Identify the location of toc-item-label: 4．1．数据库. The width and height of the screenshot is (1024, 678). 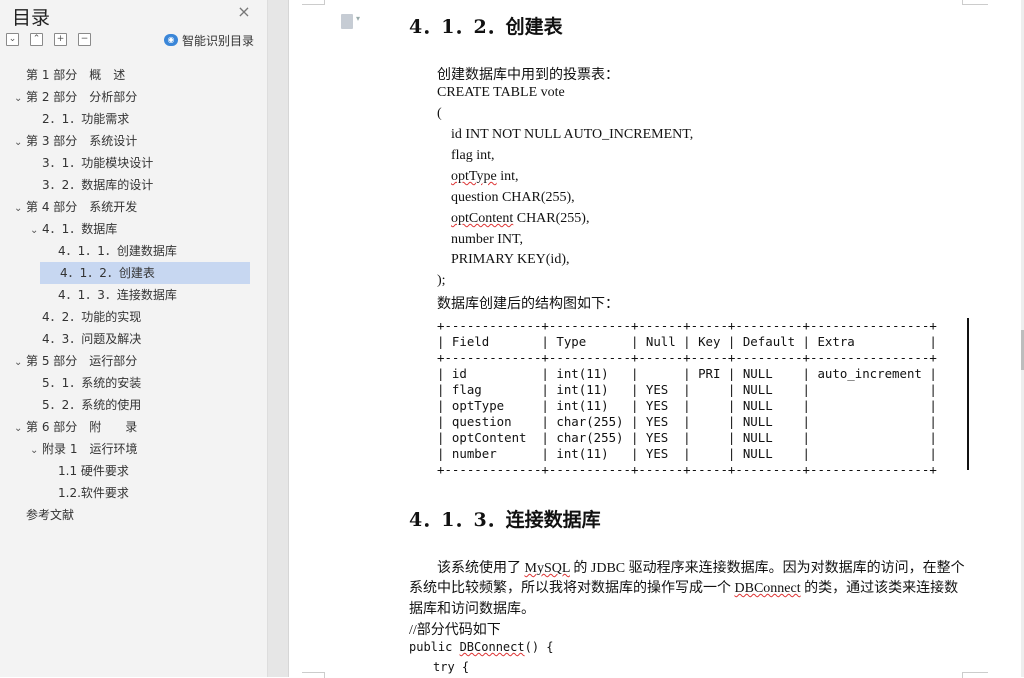
(80, 229).